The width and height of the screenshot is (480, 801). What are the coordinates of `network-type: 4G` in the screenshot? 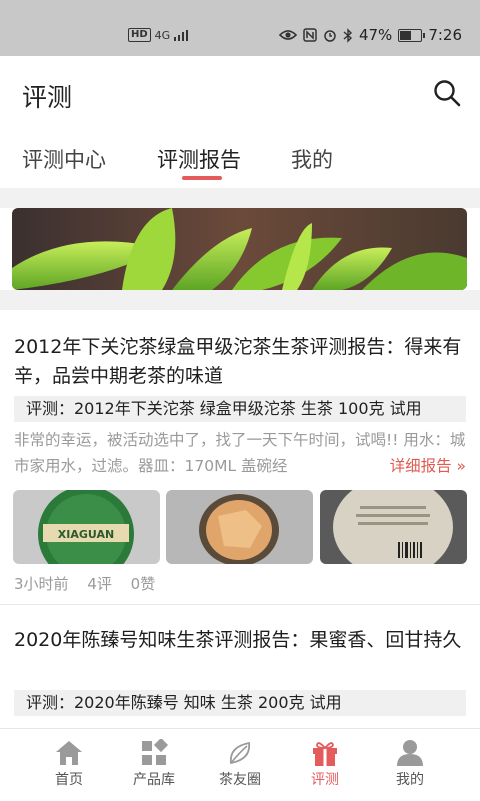 It's located at (162, 35).